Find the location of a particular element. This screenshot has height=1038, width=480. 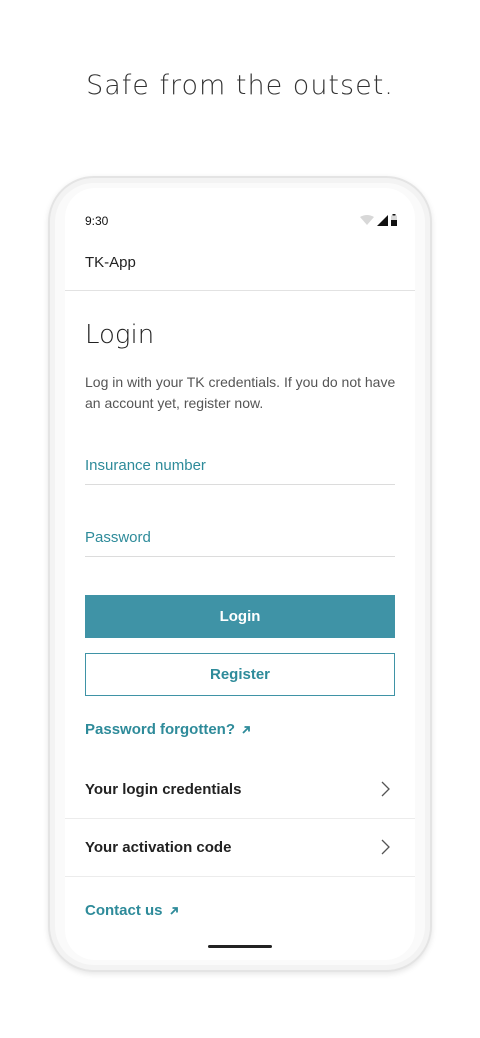

signal-icon is located at coordinates (382, 220).